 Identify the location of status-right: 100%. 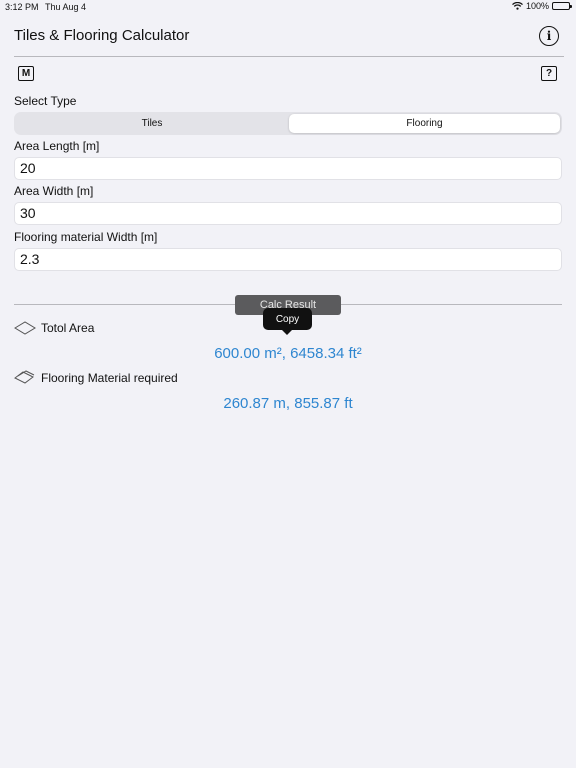
(542, 6).